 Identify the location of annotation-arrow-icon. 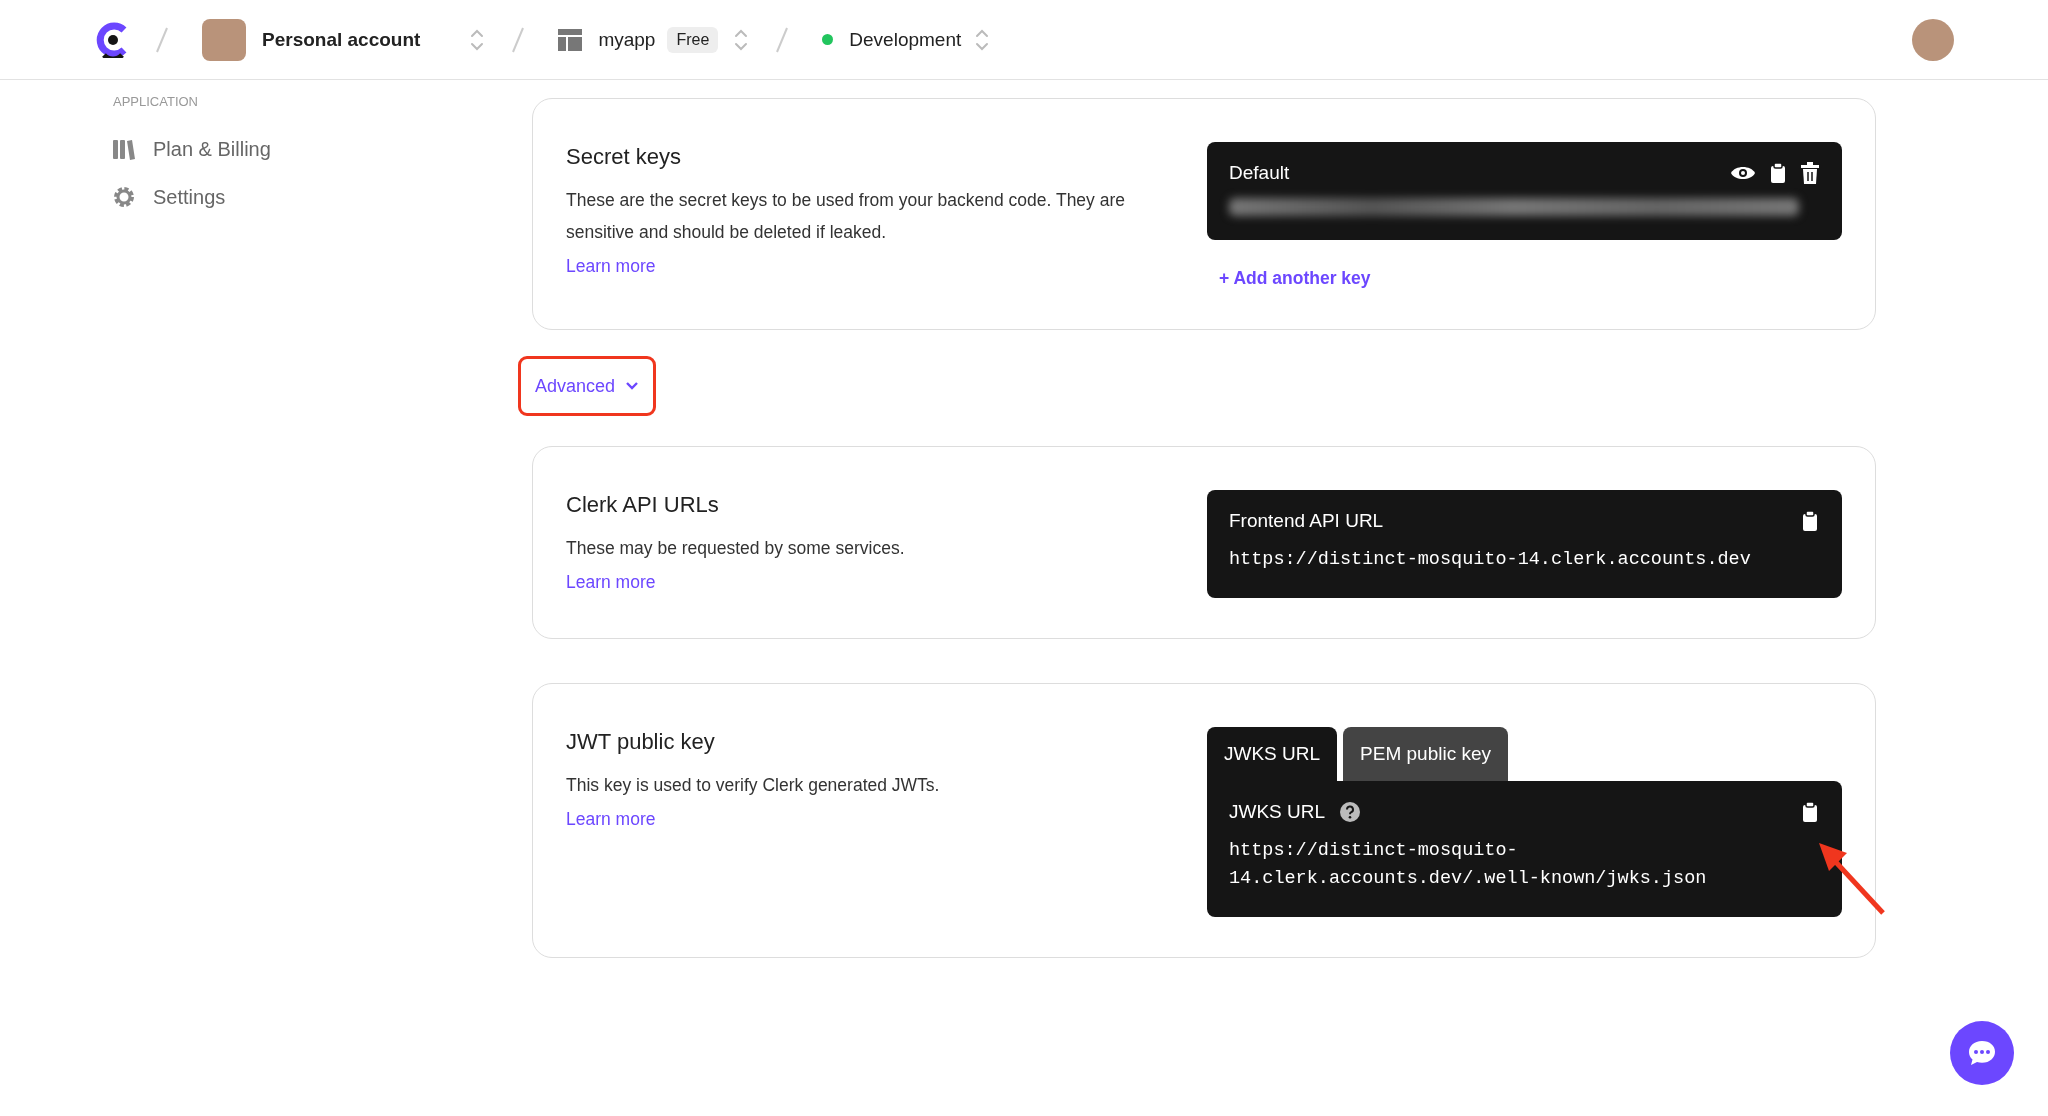
(1852, 879).